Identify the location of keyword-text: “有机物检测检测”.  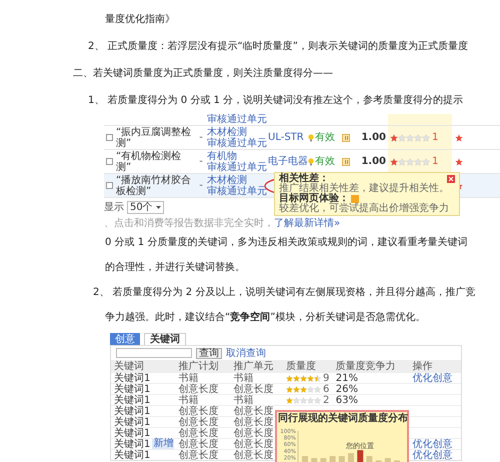
(149, 161).